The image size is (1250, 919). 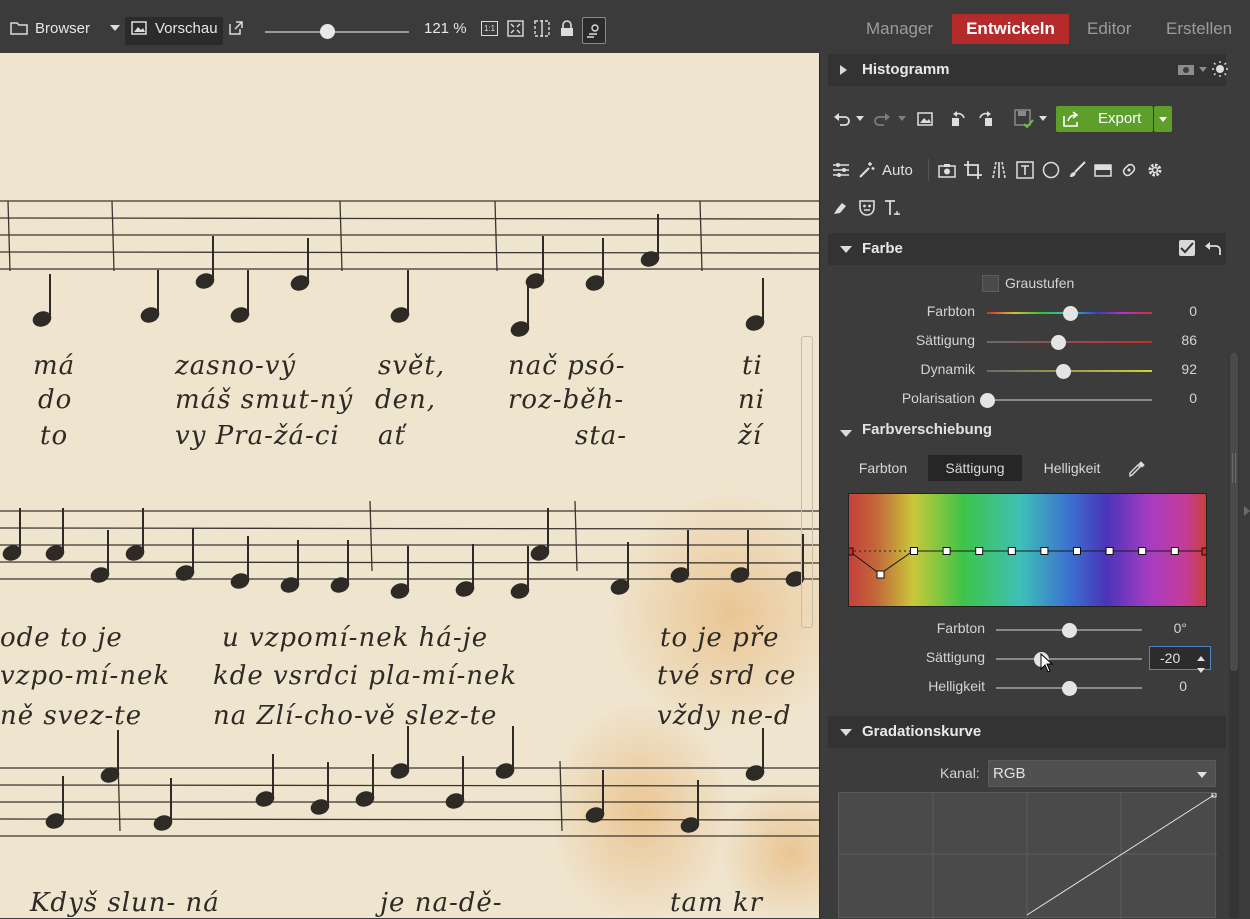 I want to click on lyric-text: tvé srd ce, so click(x=727, y=676).